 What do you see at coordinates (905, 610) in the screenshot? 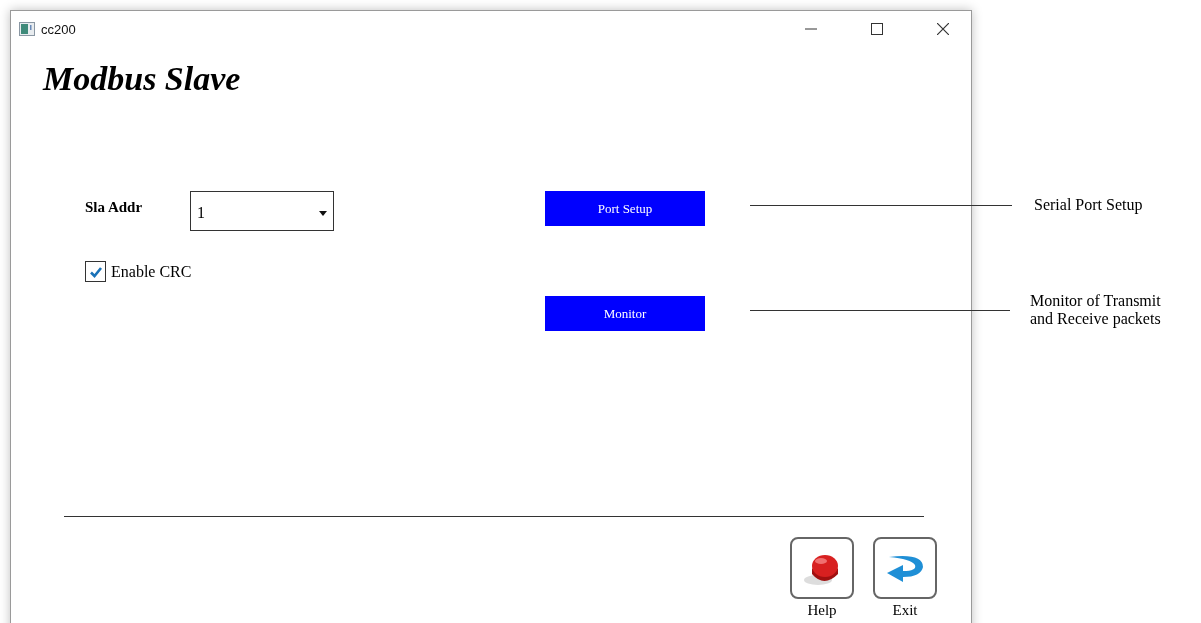
I see `button-caption: Exit` at bounding box center [905, 610].